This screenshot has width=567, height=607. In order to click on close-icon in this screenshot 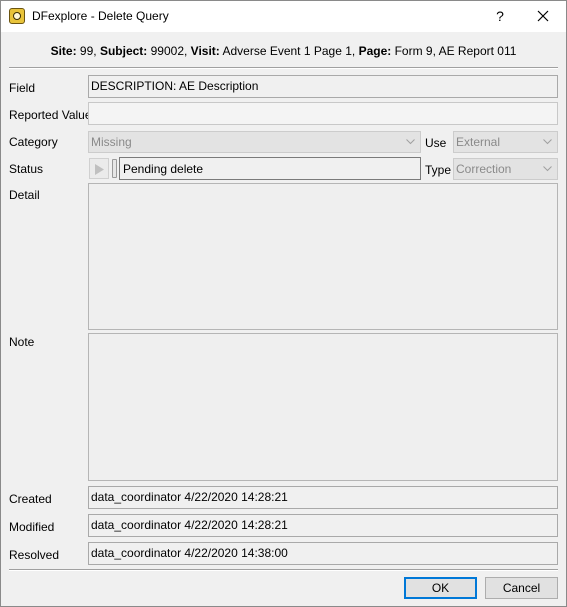, I will do `click(543, 16)`.